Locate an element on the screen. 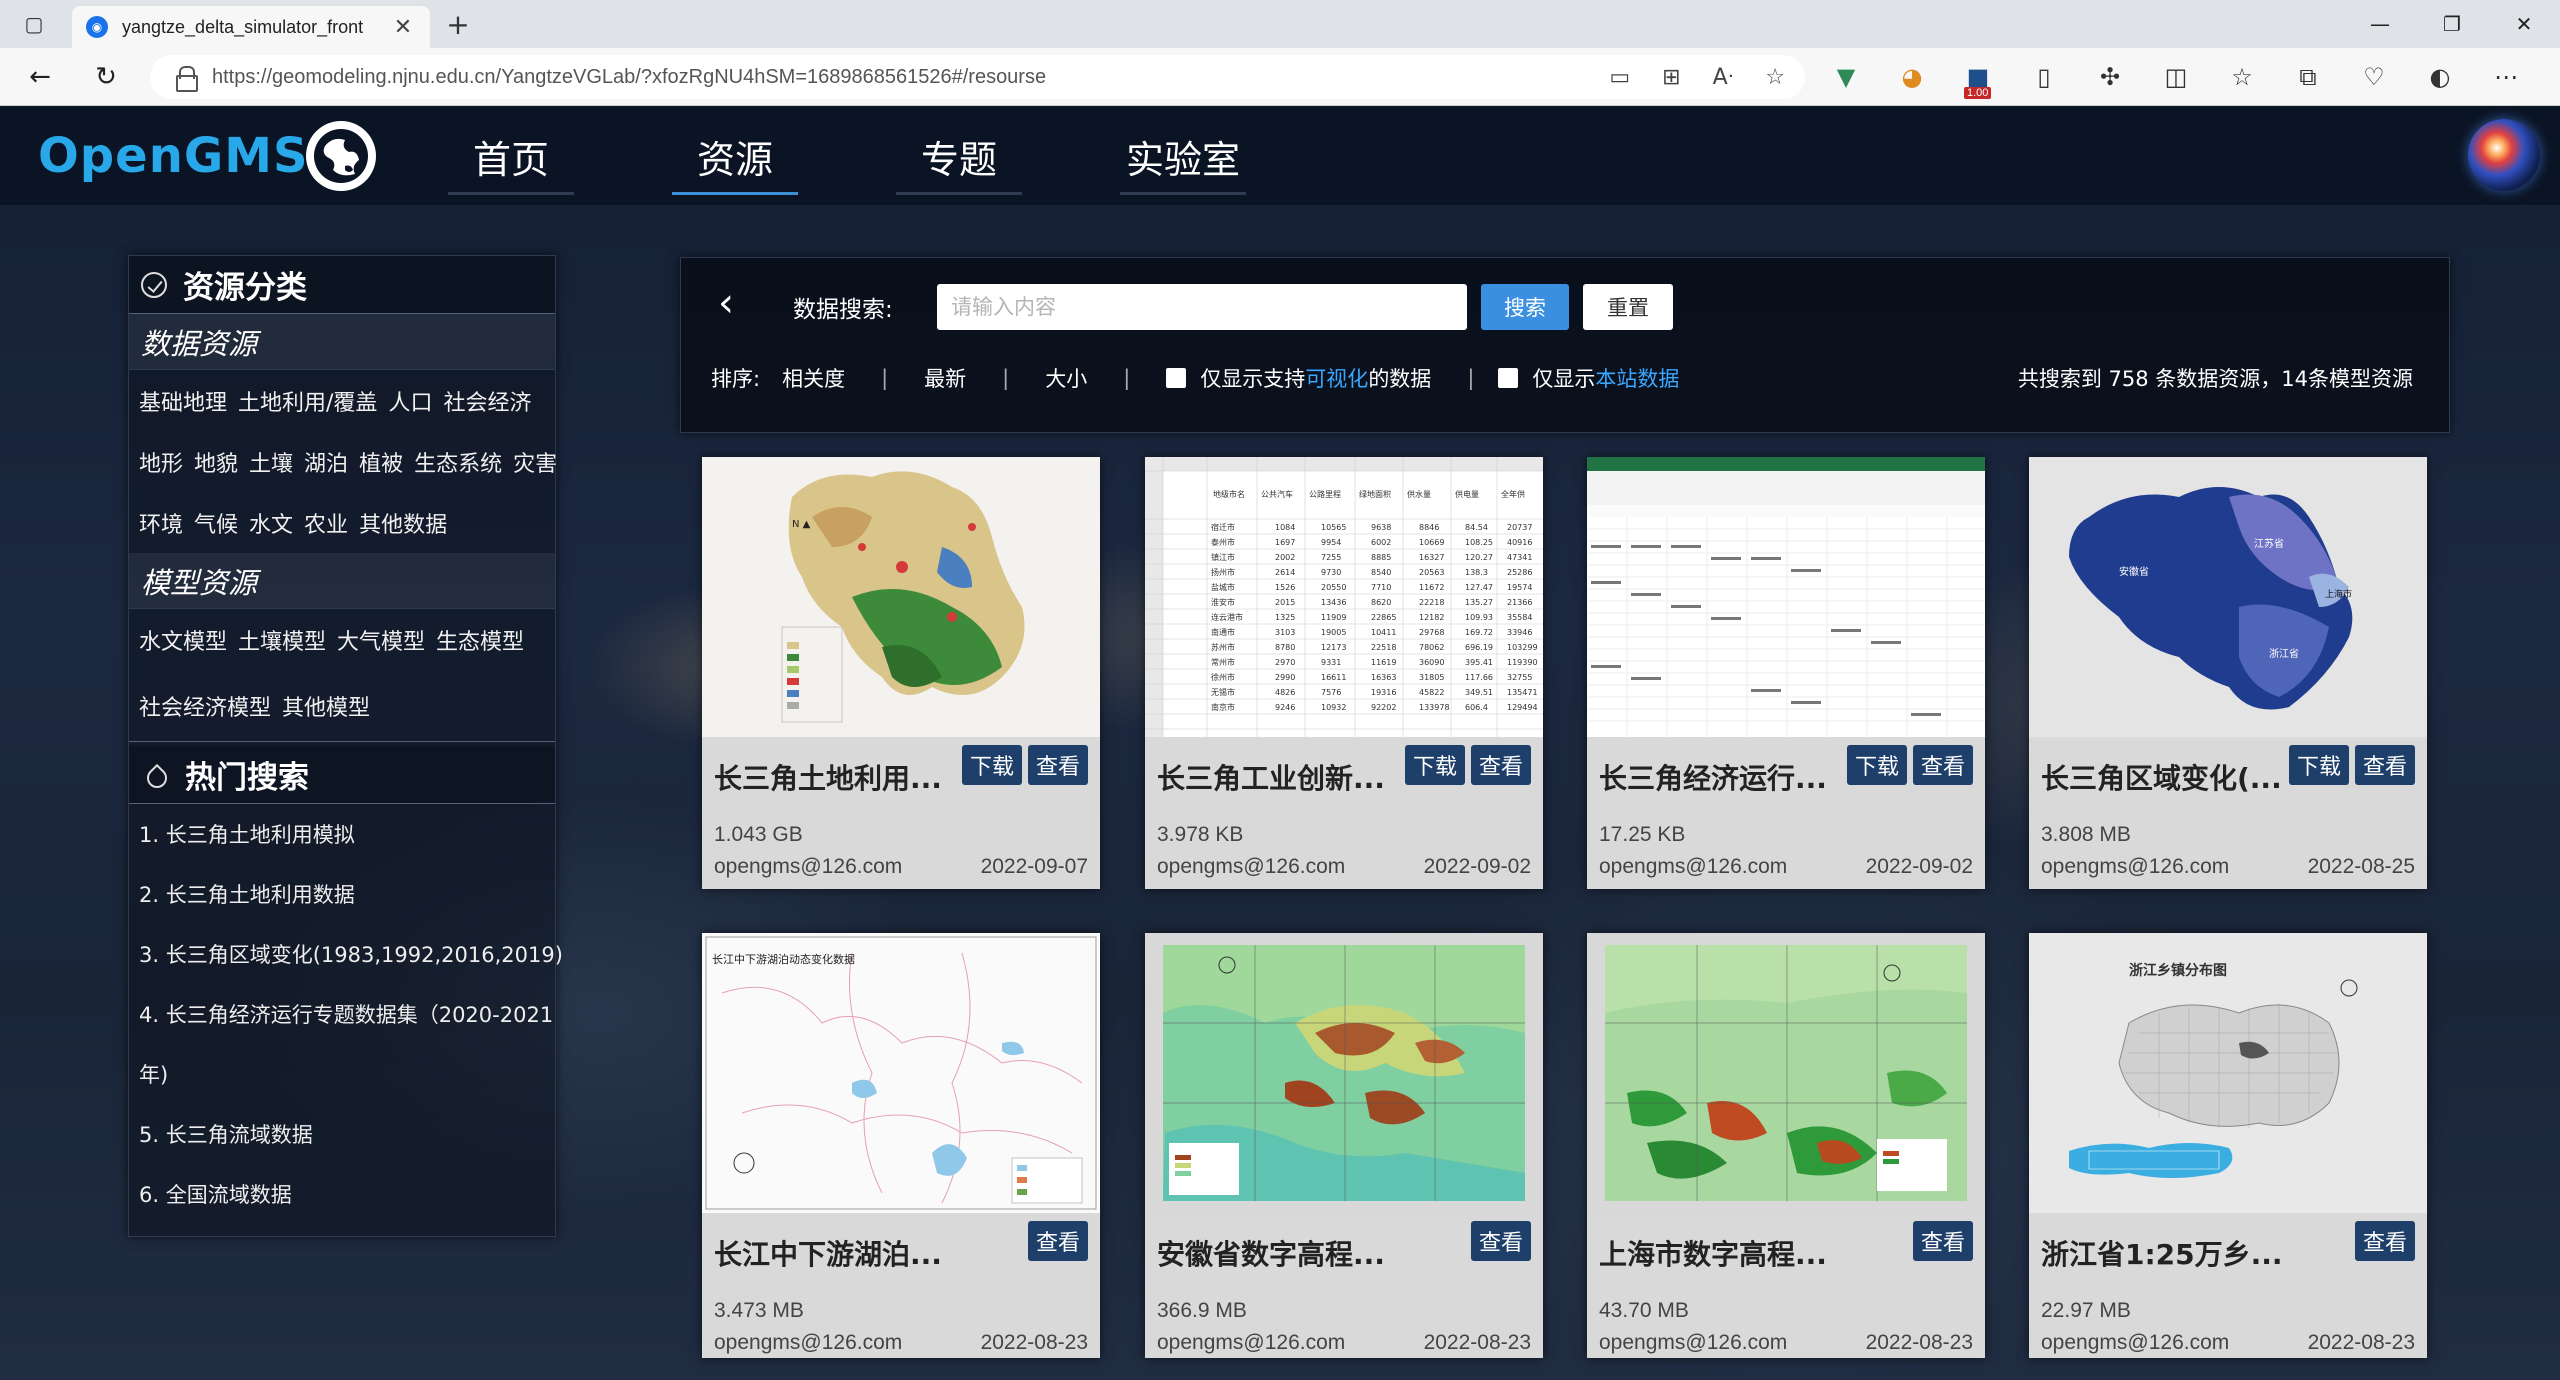 This screenshot has width=2560, height=1380. tag-other-data: 其他数据 is located at coordinates (403, 523).